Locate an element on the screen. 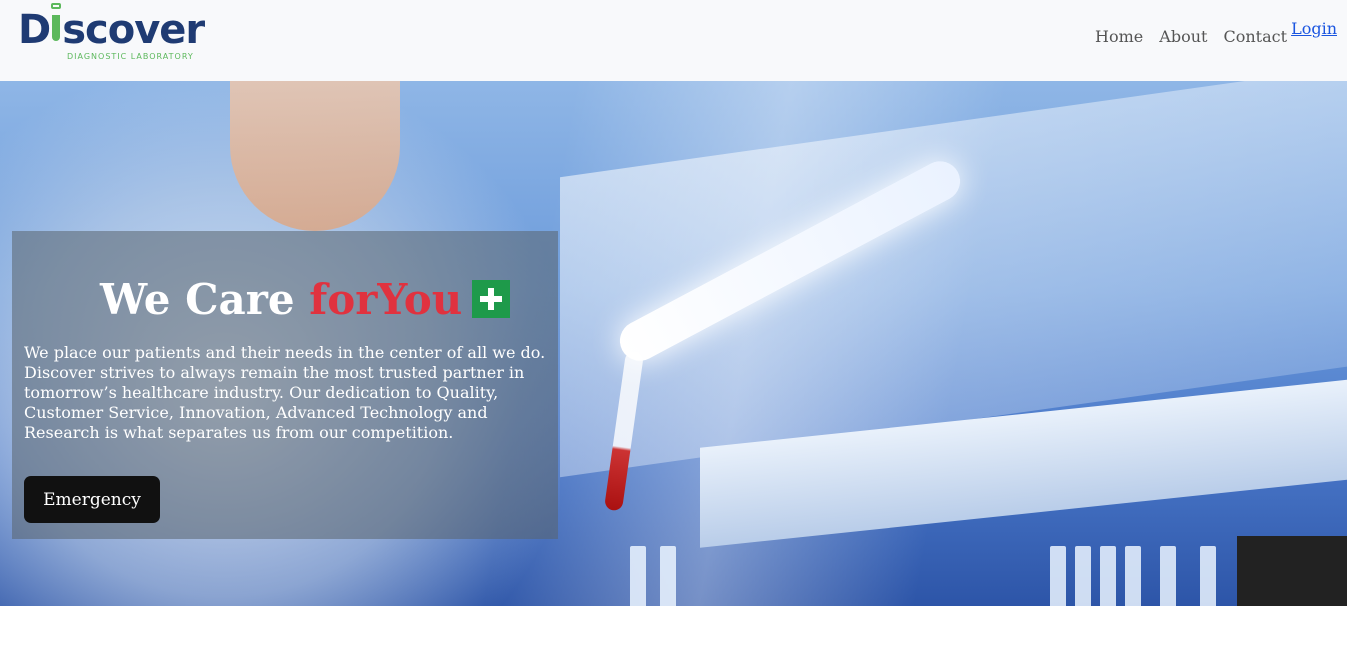 The image size is (1347, 646). headline-white: We Care is located at coordinates (205, 299).